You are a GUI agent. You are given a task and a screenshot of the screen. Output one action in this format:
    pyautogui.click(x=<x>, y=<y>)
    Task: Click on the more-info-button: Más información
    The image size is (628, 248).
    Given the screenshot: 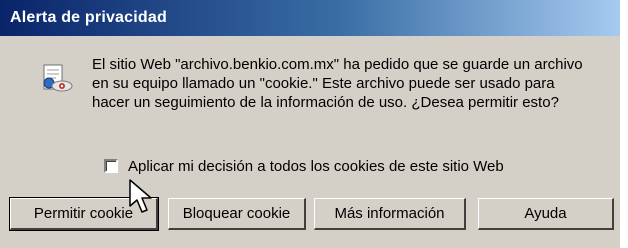 What is the action you would take?
    pyautogui.click(x=390, y=214)
    